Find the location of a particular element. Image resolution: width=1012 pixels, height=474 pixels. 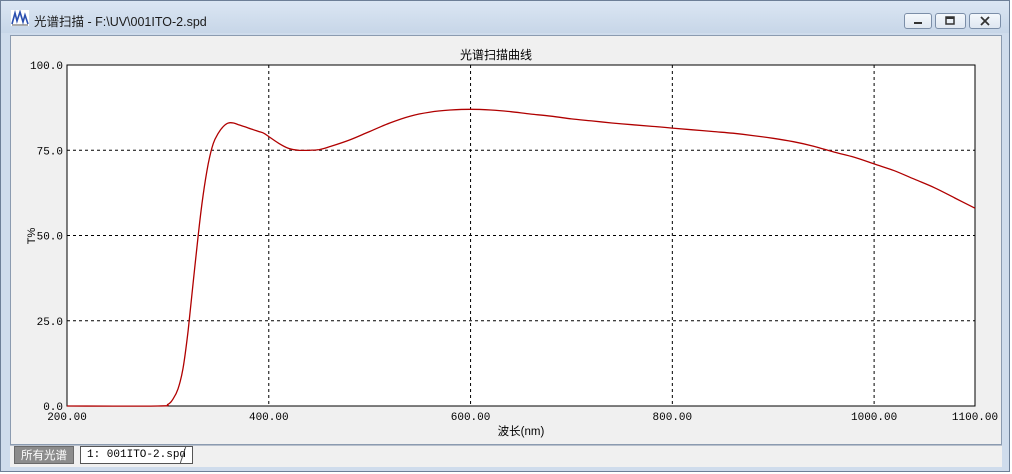

spectrum-tab-bar: 所有光谱 1: 001ITO-2.spd is located at coordinates (506, 456).